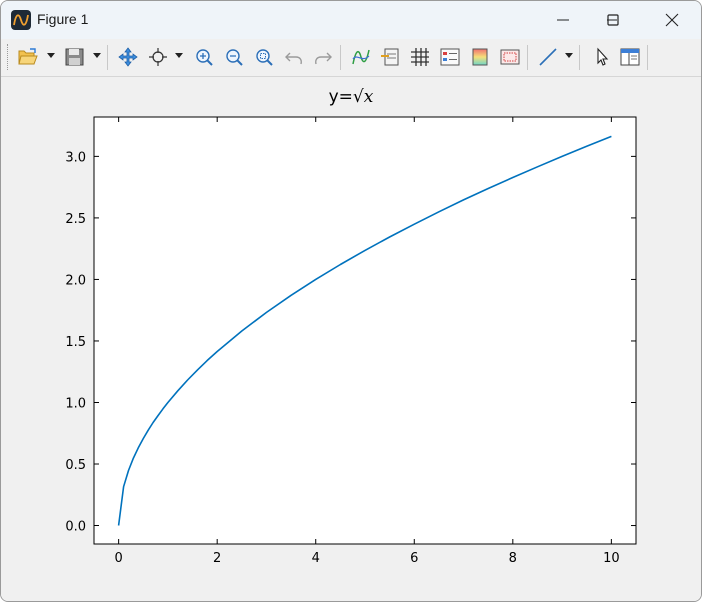 Image resolution: width=702 pixels, height=602 pixels. I want to click on window-title: Figure 1, so click(63, 19).